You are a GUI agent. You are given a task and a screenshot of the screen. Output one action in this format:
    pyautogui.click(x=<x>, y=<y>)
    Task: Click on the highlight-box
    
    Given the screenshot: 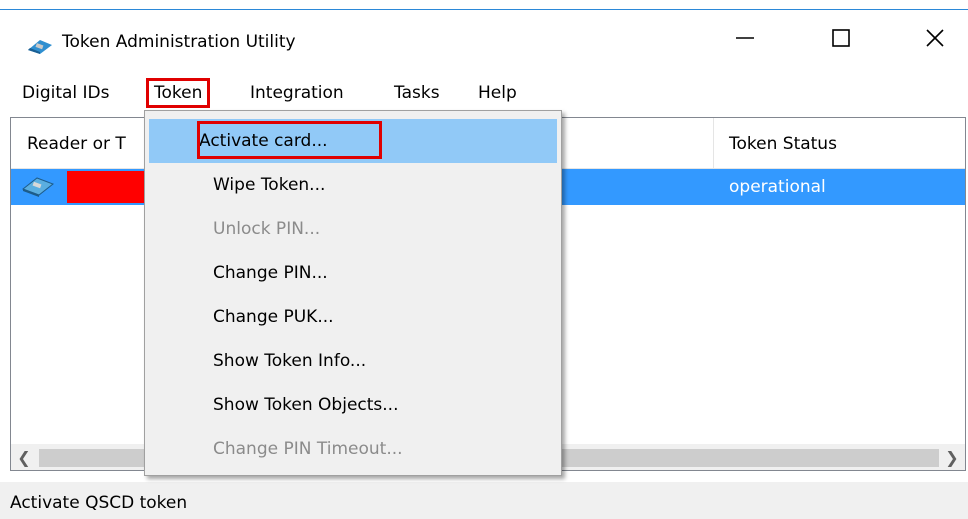 What is the action you would take?
    pyautogui.click(x=289, y=140)
    